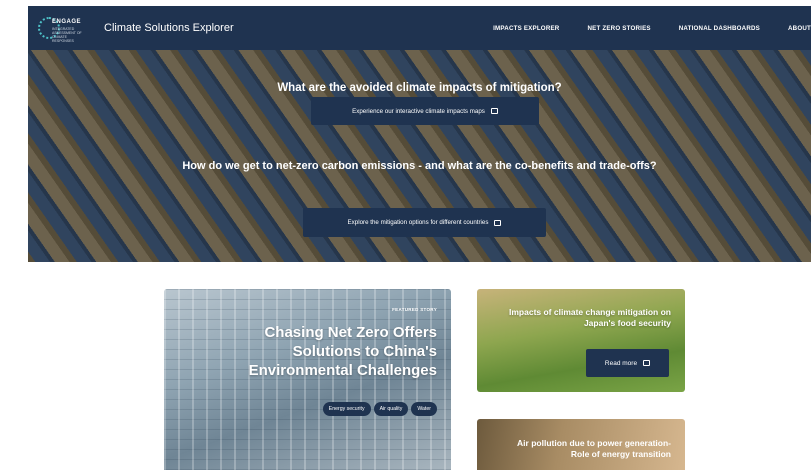 This screenshot has height=470, width=811. Describe the element at coordinates (494, 111) in the screenshot. I see `map-icon` at that location.